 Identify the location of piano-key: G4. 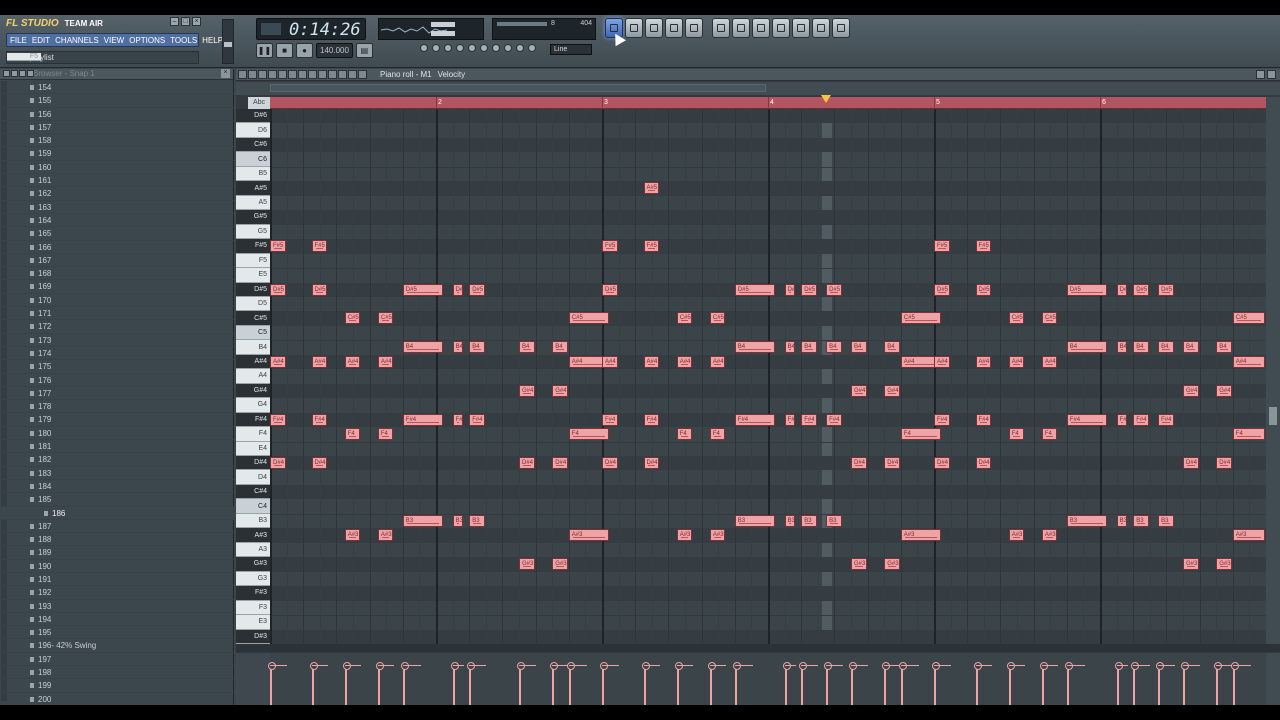
(253, 405).